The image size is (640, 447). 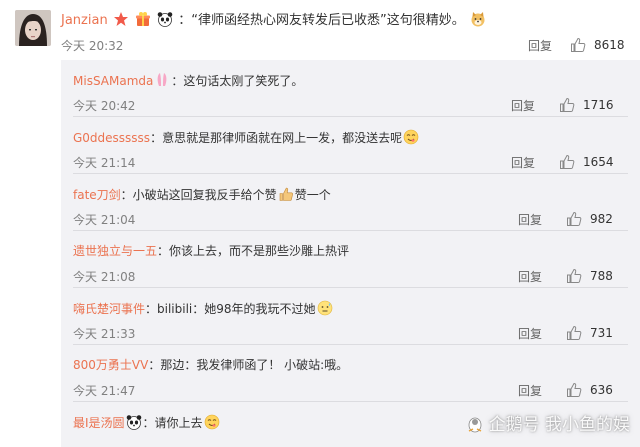 I want to click on reply-text: 遗世独立与一五：你该上去，而不是那些沙雕上热评, so click(x=211, y=251).